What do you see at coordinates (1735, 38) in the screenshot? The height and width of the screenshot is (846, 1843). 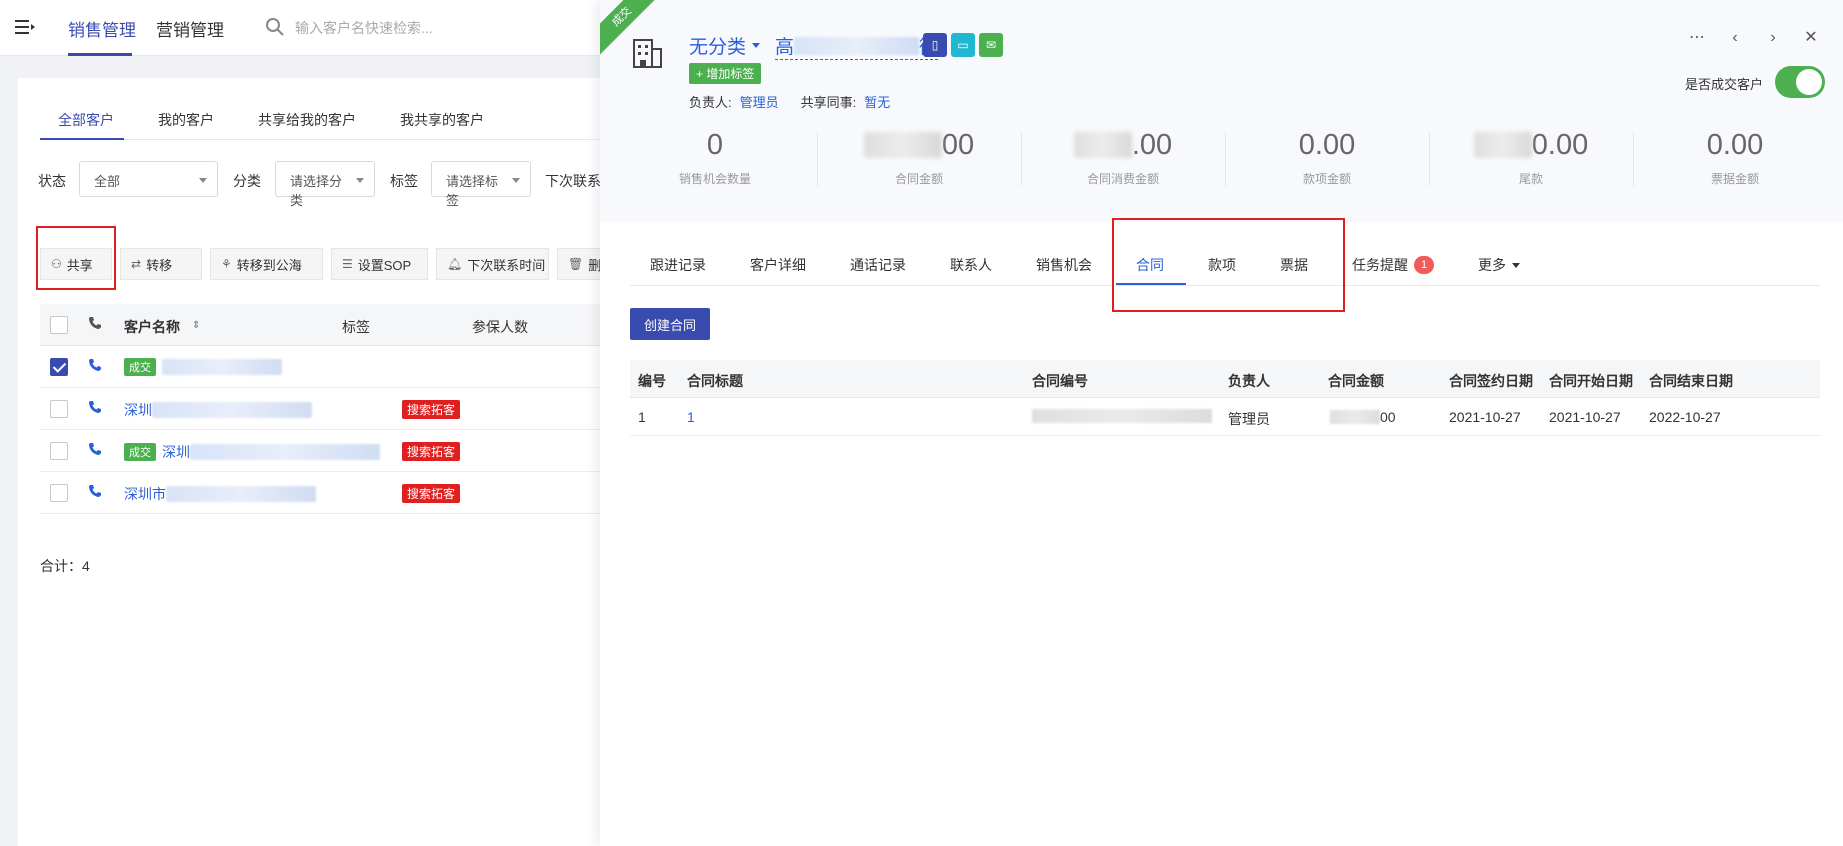 I see `prev-icon: ‹` at bounding box center [1735, 38].